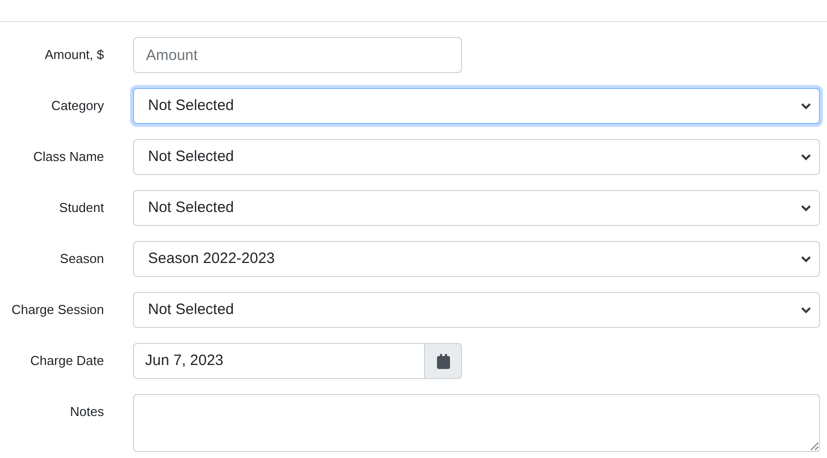 This screenshot has width=827, height=458. Describe the element at coordinates (58, 310) in the screenshot. I see `field-label: Charge Session` at that location.